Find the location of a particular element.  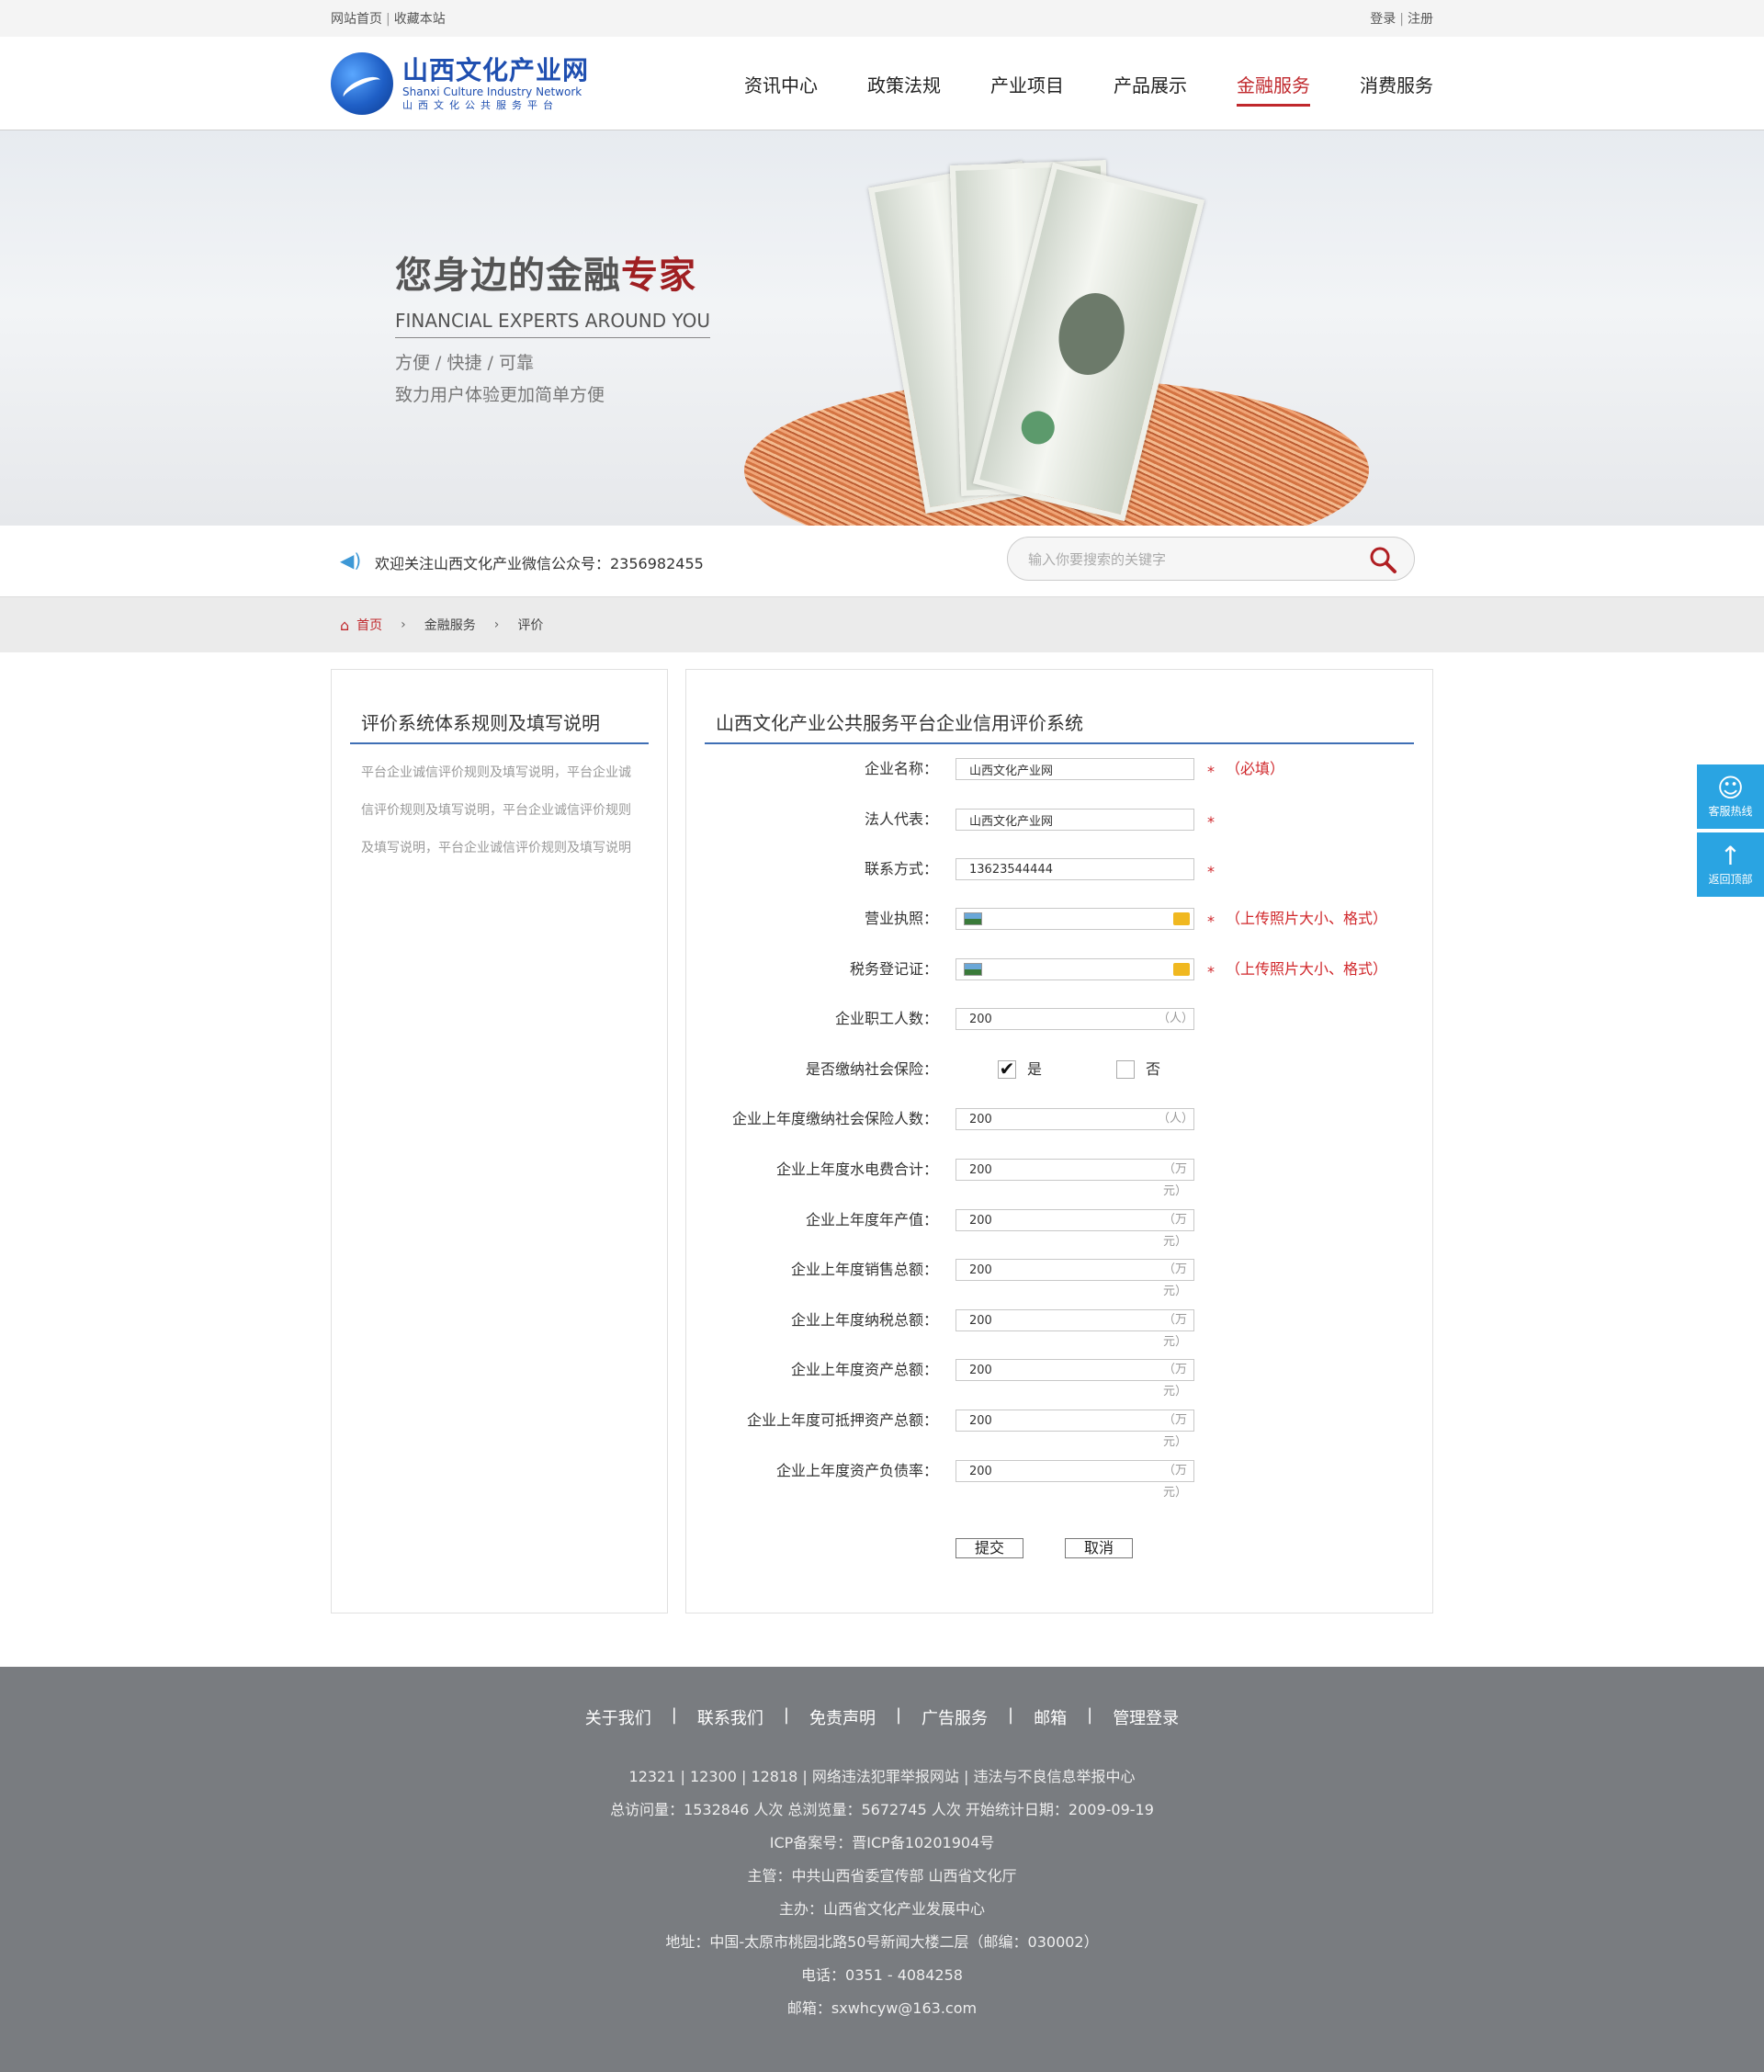

wechat-notice: 欢迎关注山西文化产业微信公众号：2356982455 is located at coordinates (539, 563).